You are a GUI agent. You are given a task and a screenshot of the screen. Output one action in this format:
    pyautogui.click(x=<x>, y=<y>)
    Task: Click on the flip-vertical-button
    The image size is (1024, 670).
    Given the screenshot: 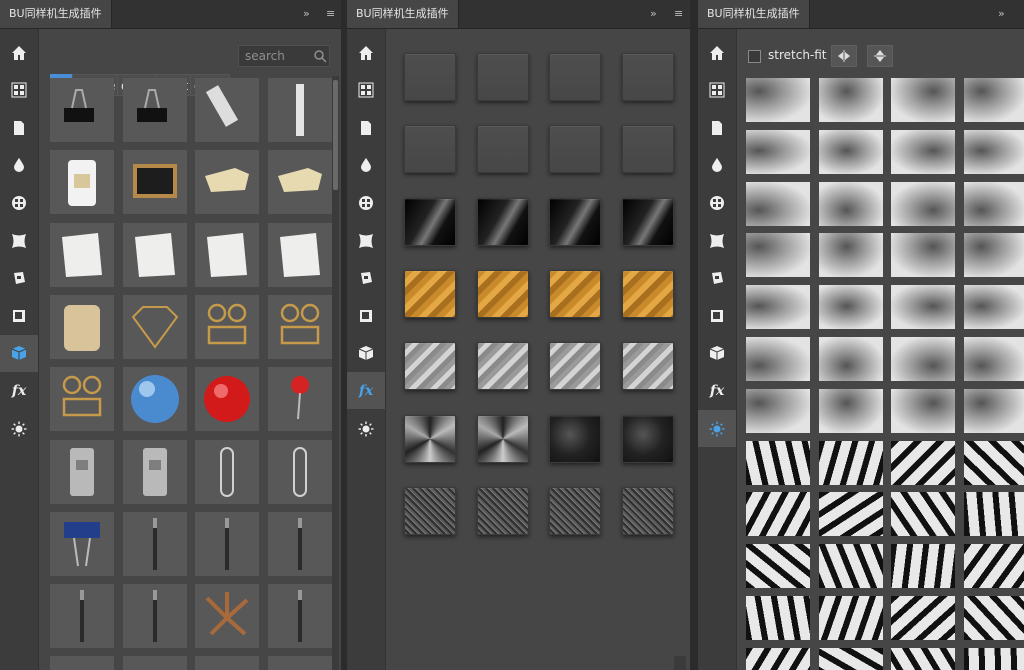 What is the action you would take?
    pyautogui.click(x=880, y=56)
    